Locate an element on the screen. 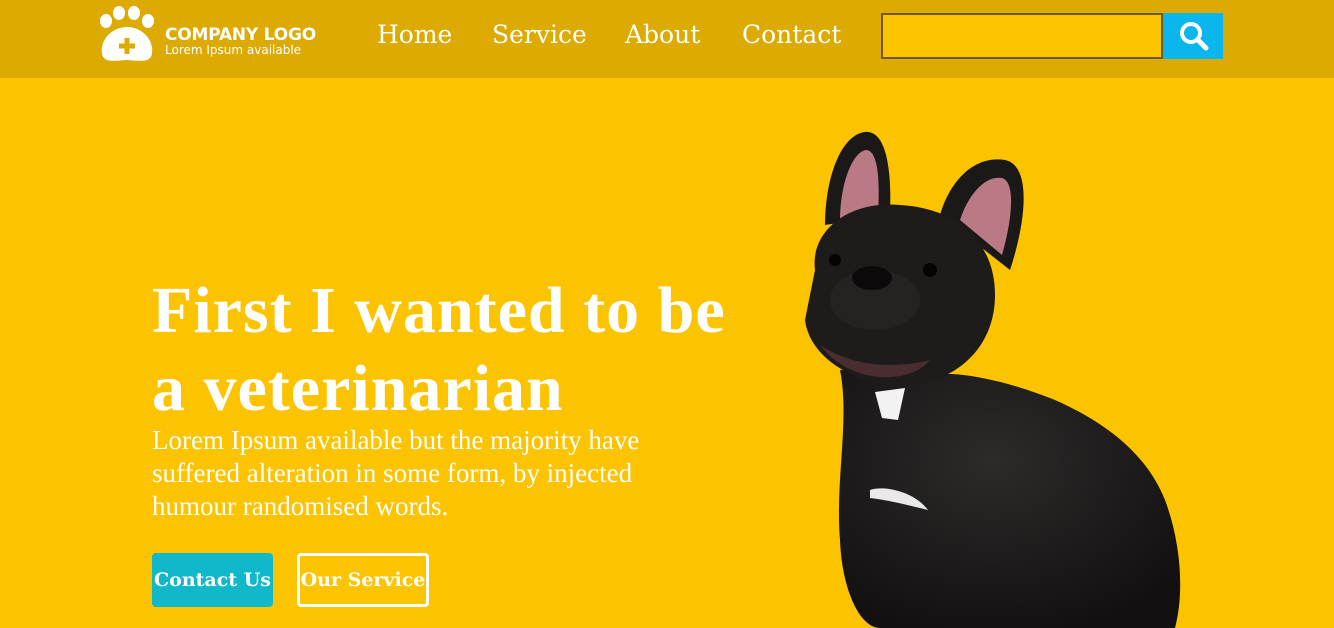 Image resolution: width=1334 pixels, height=628 pixels. search-icon is located at coordinates (1194, 36).